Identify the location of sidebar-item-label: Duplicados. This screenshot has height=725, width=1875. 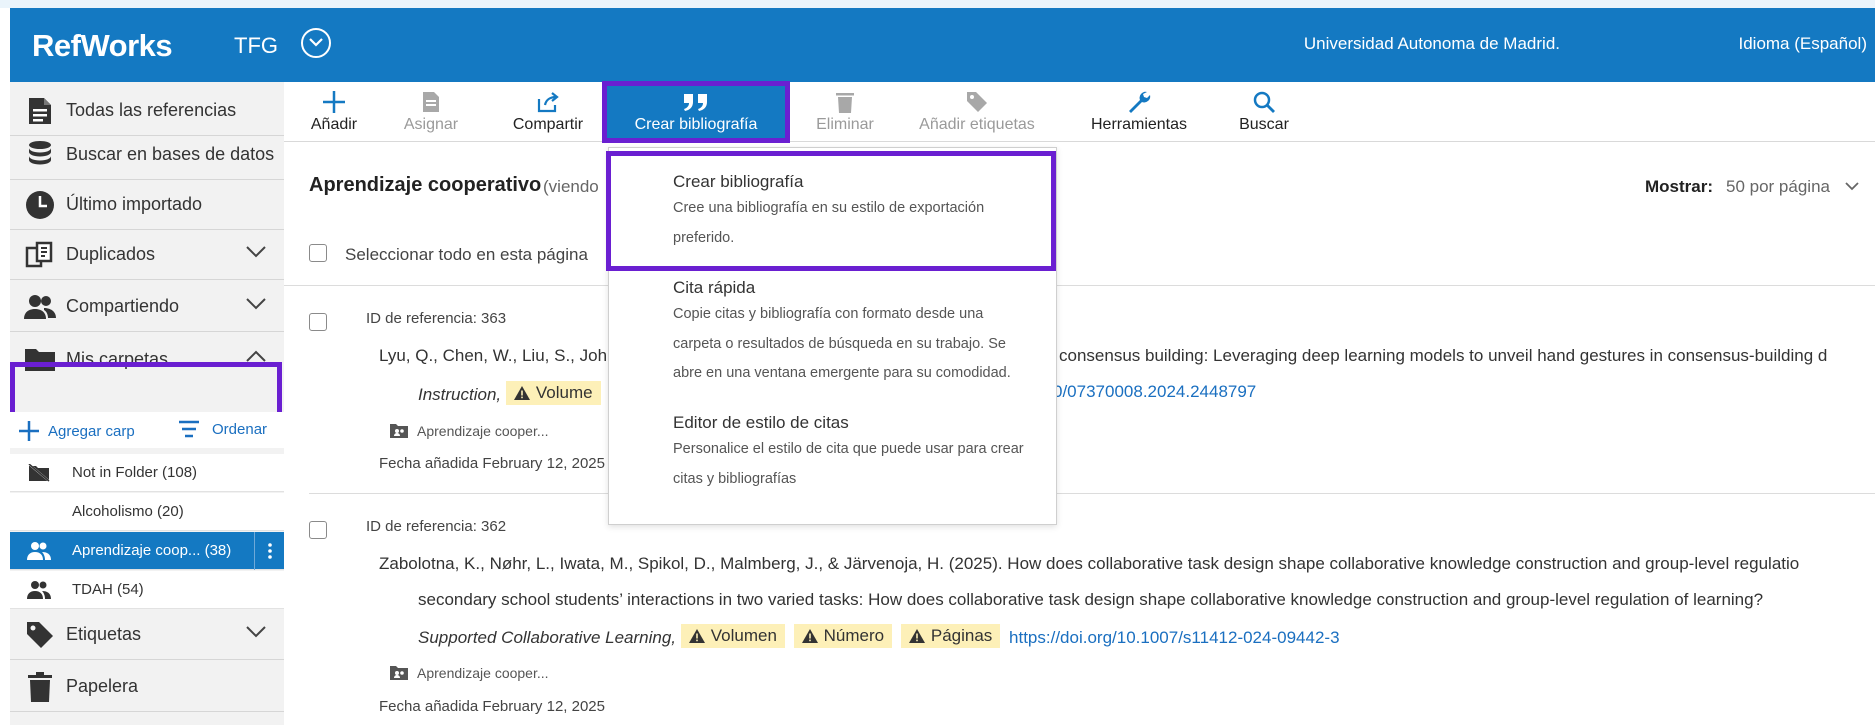
(111, 254).